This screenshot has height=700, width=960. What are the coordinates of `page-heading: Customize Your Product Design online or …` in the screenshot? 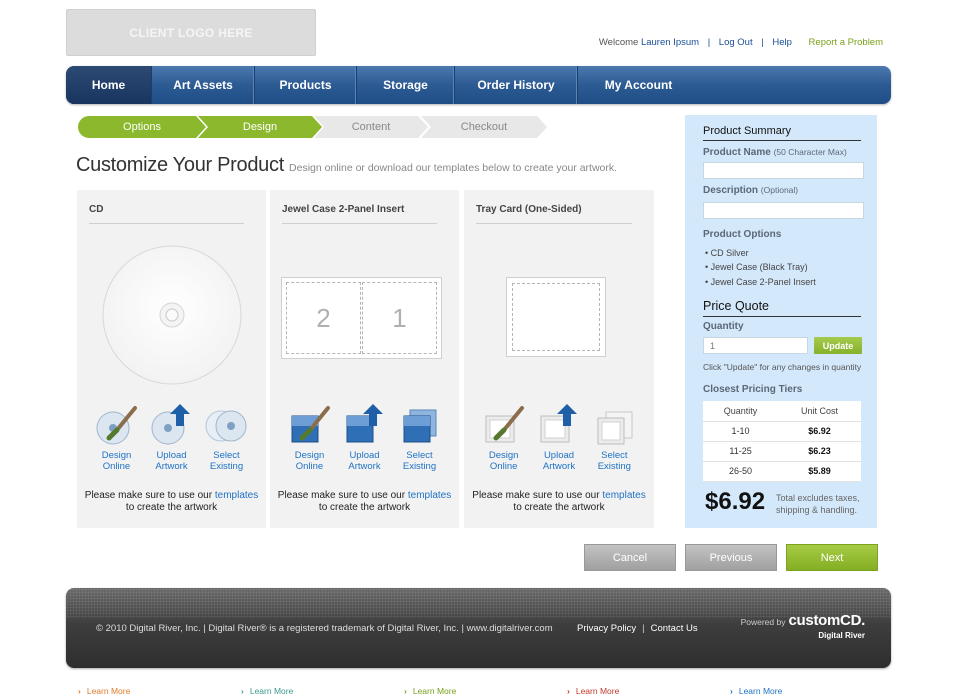 It's located at (346, 165).